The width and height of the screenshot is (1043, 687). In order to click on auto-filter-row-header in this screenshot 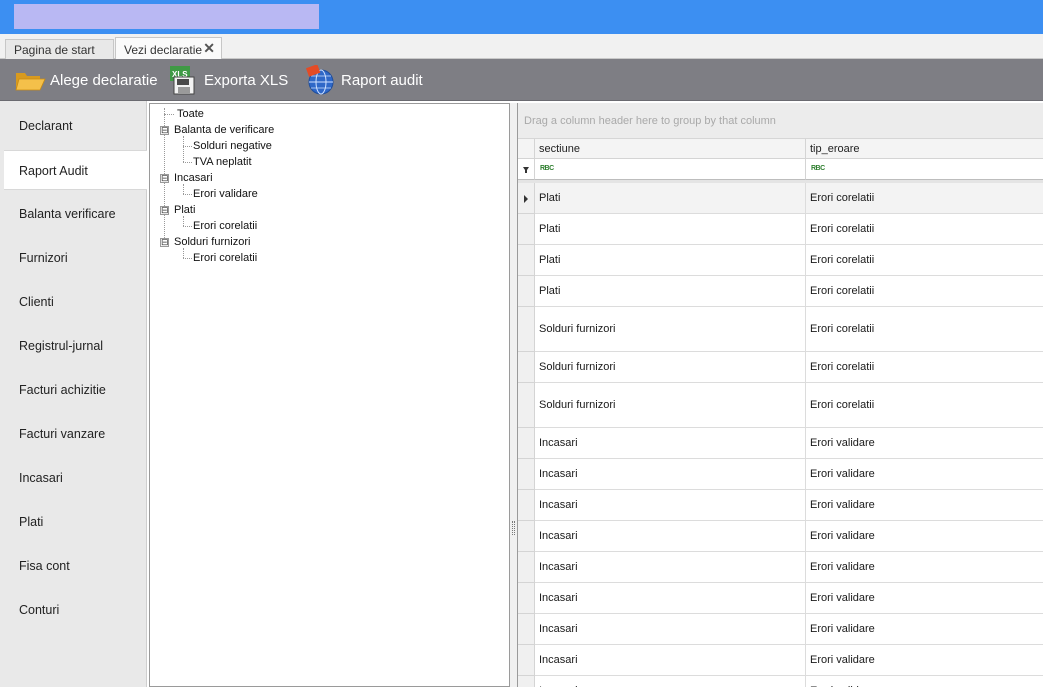, I will do `click(526, 169)`.